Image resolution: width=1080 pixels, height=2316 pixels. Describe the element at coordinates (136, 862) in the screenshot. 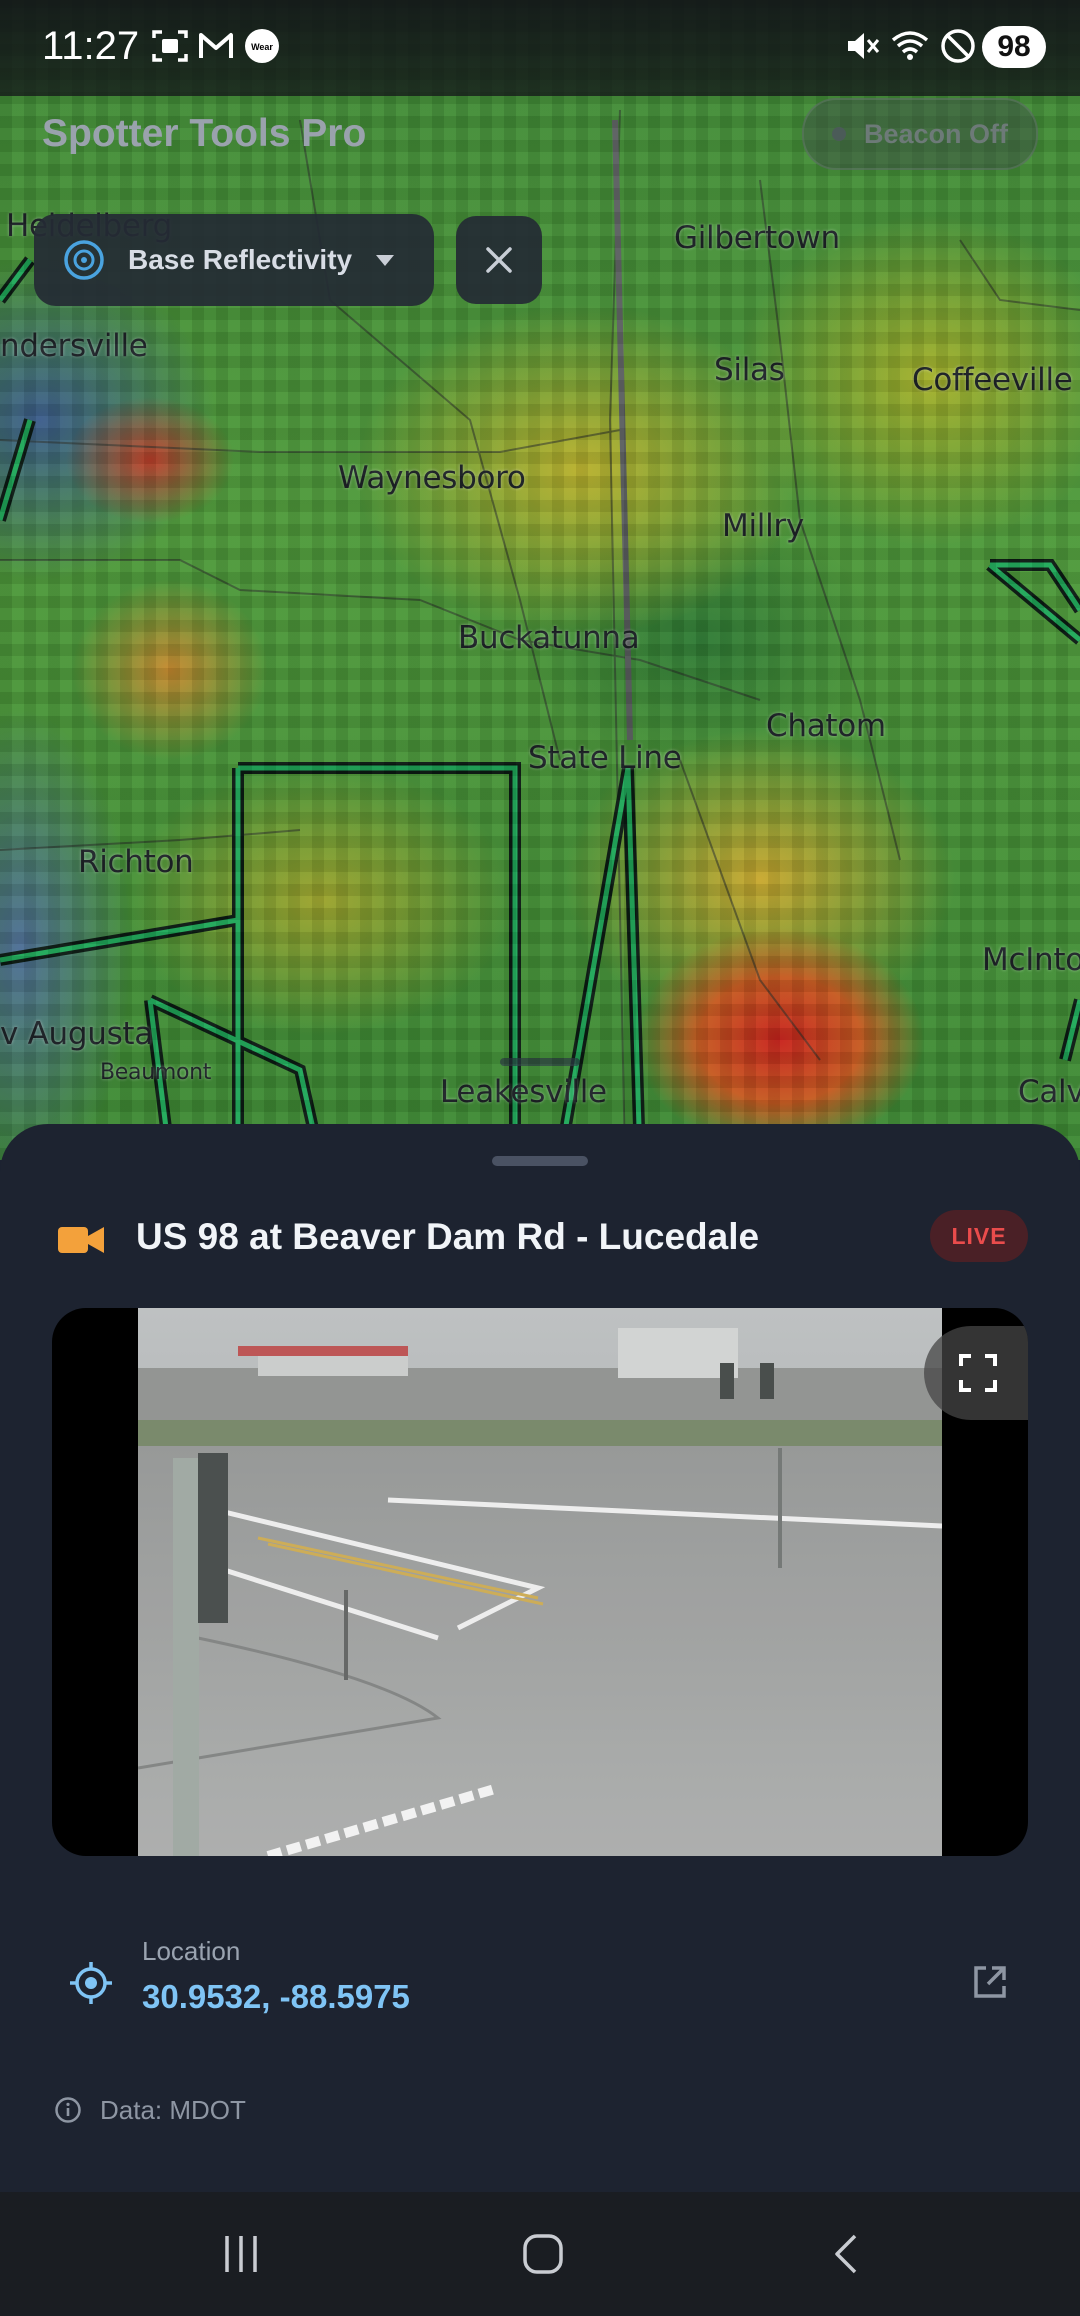

I see `place-label: Richton` at that location.